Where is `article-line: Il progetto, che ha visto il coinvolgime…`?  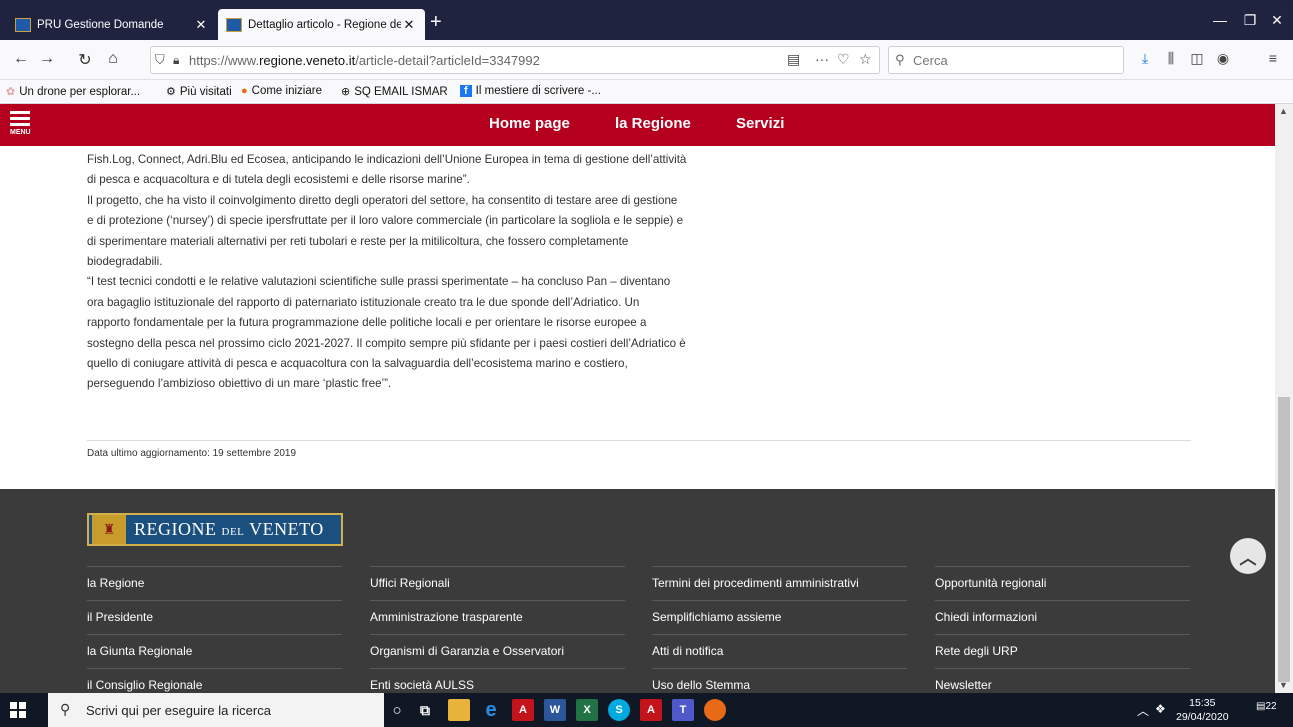
article-line: Il progetto, che ha visto il coinvolgime… is located at coordinates (382, 200).